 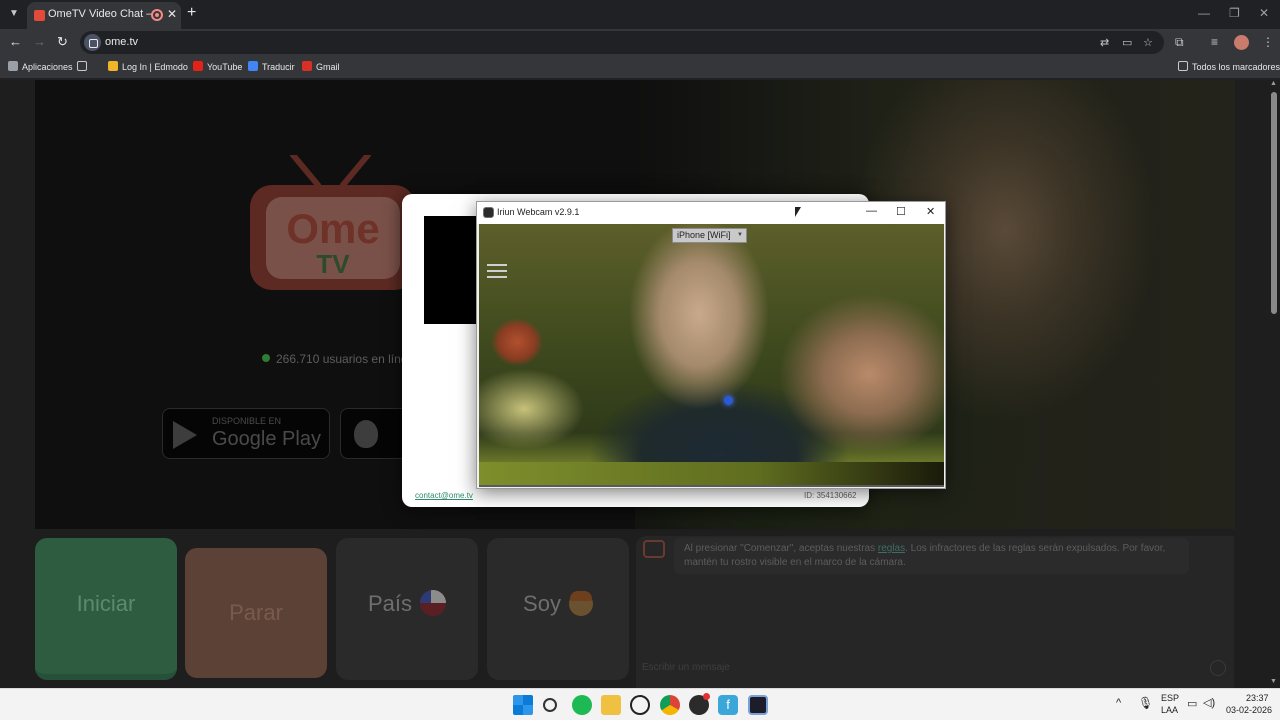 I want to click on rules-link: reglas, so click(x=891, y=548).